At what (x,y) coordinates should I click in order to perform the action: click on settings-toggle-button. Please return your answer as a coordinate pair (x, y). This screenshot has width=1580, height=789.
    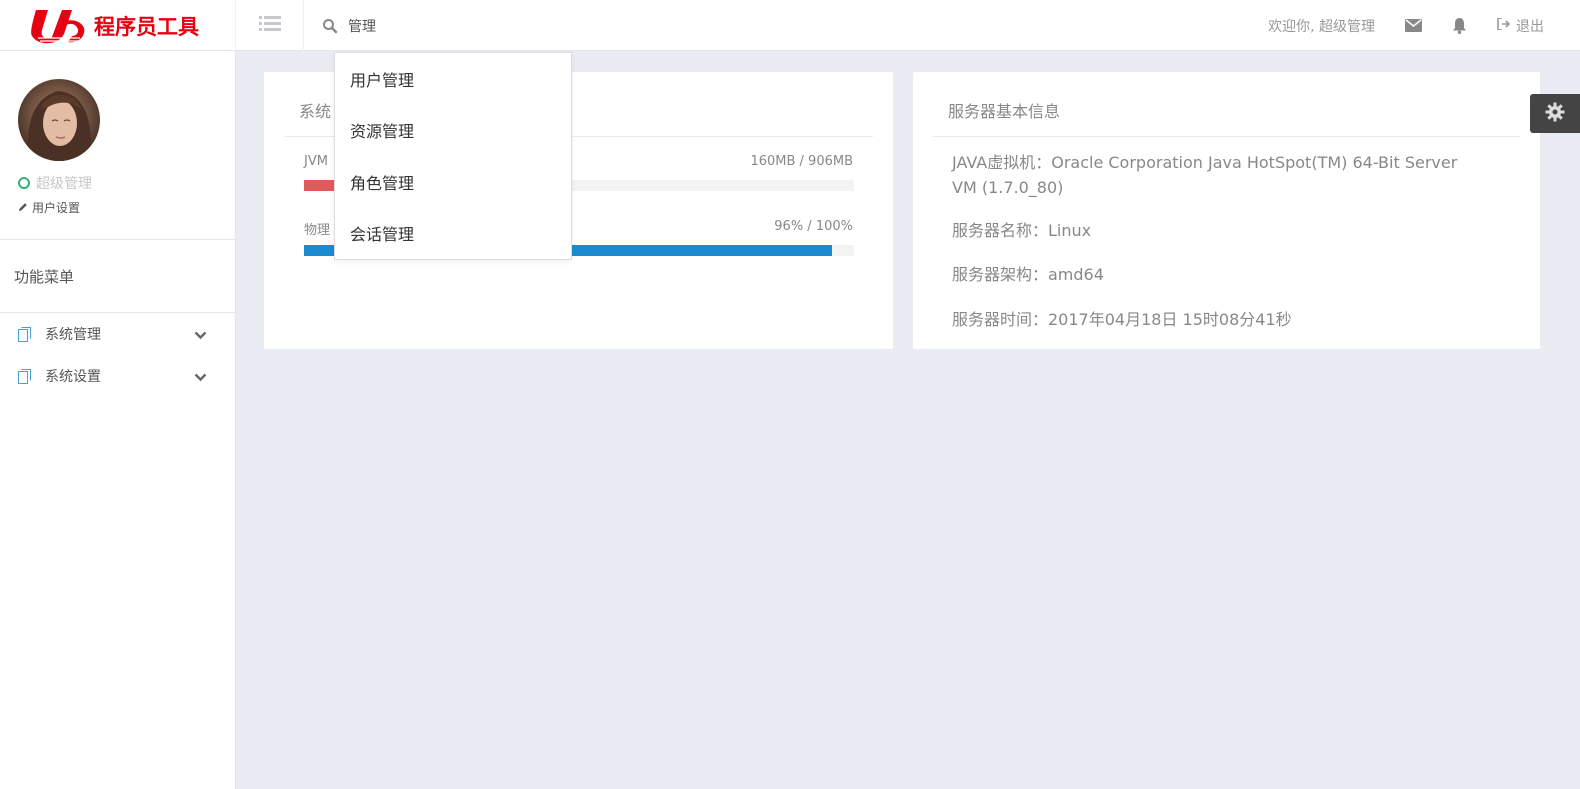
    Looking at the image, I should click on (1555, 113).